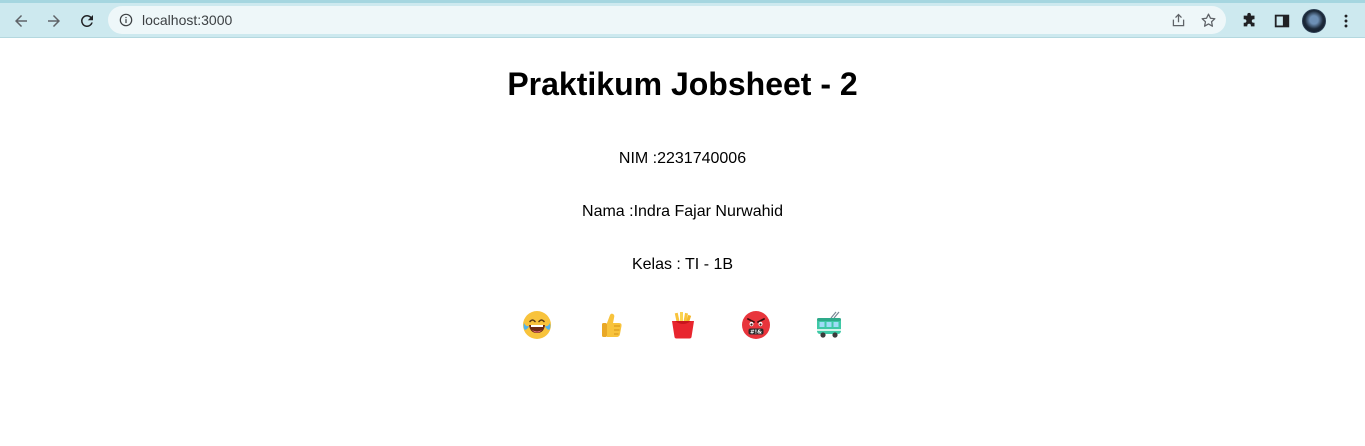 The image size is (1365, 446). What do you see at coordinates (829, 325) in the screenshot?
I see `trolleybus-icon` at bounding box center [829, 325].